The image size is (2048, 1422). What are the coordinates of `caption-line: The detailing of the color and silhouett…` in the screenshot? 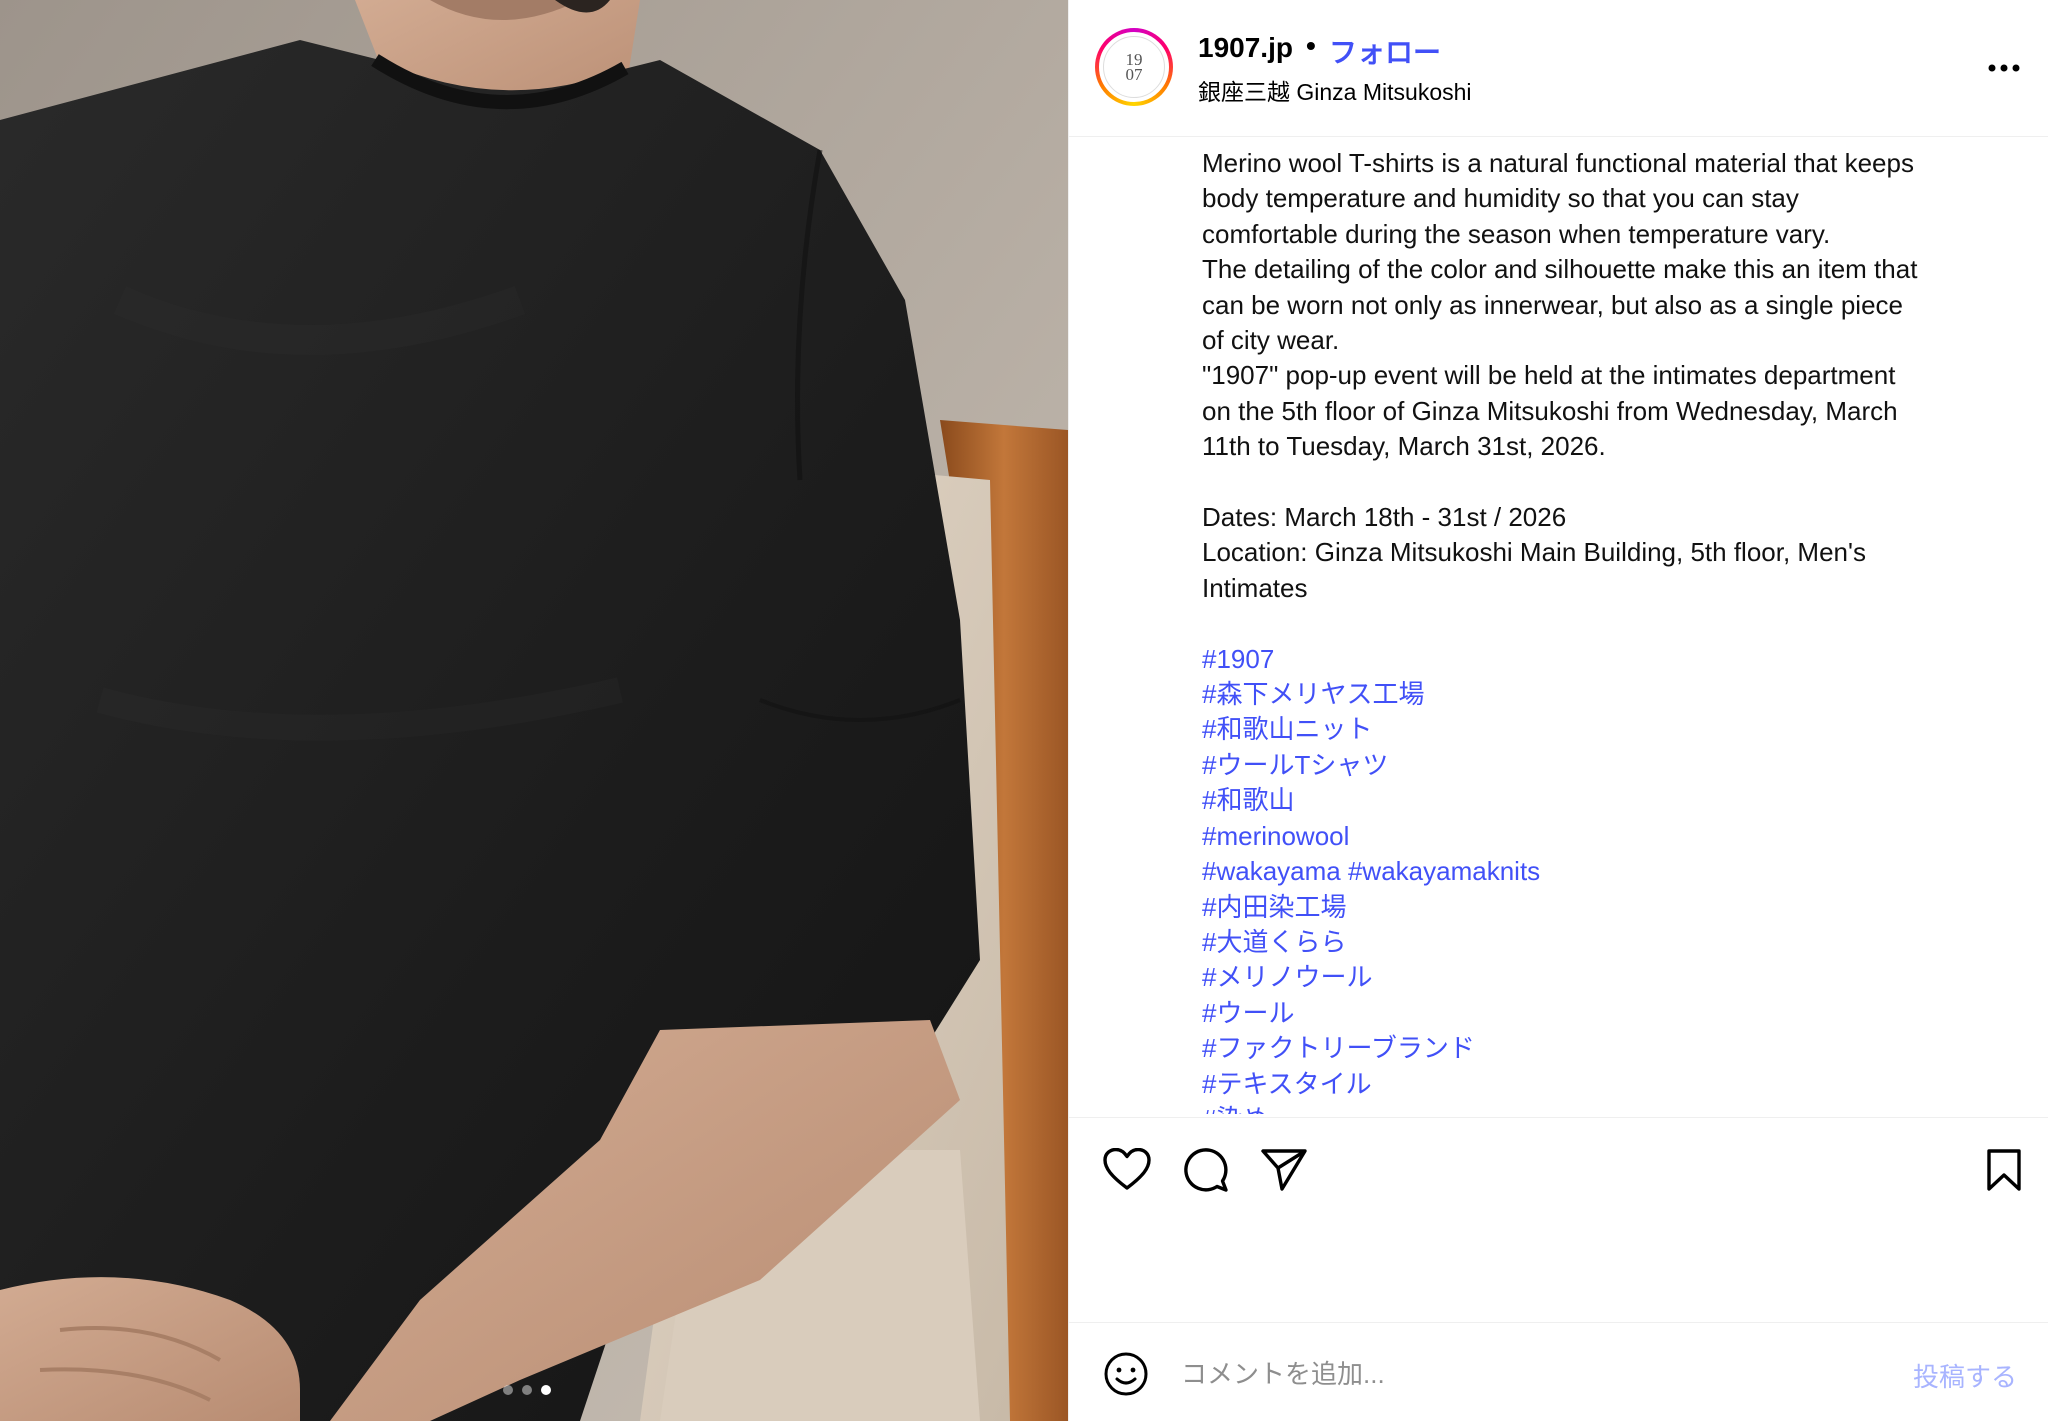 It's located at (1560, 269).